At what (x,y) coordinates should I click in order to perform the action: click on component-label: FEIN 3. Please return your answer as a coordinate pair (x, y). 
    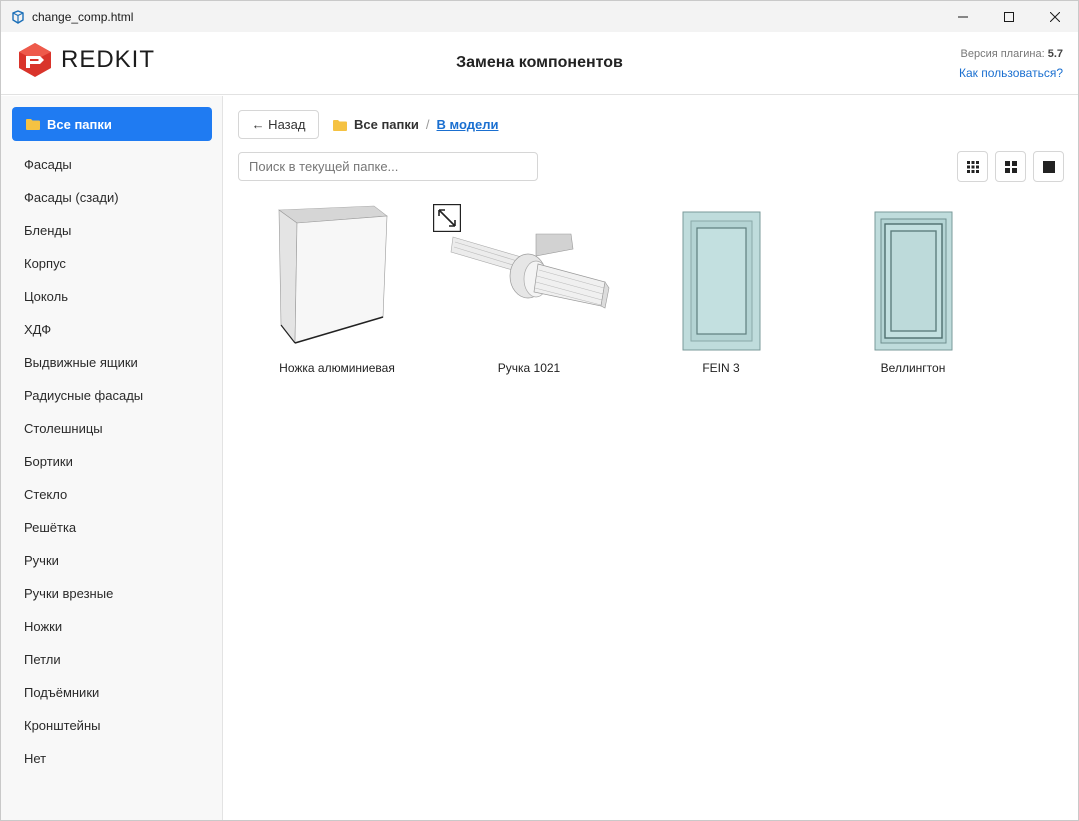
    Looking at the image, I should click on (721, 368).